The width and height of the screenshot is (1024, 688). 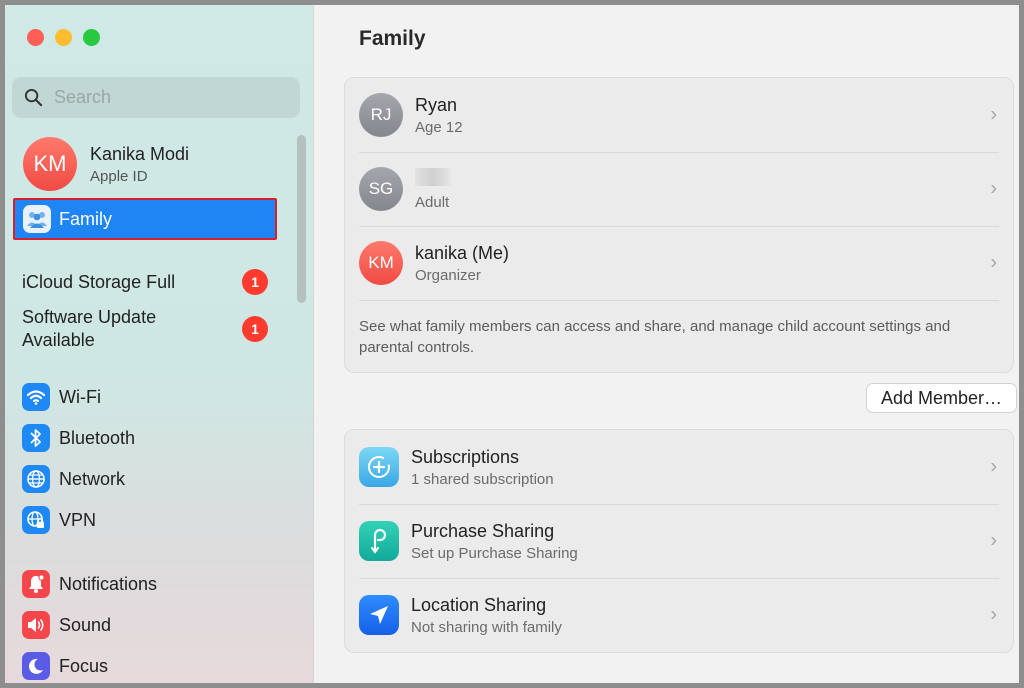 I want to click on member-name-redacted, so click(x=433, y=179).